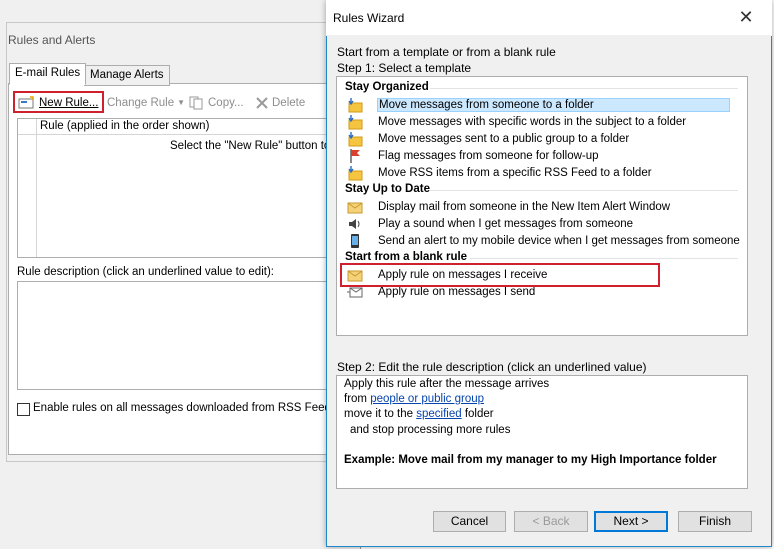 Image resolution: width=774 pixels, height=549 pixels. What do you see at coordinates (404, 68) in the screenshot?
I see `step1-label: Step 1: Select a template` at bounding box center [404, 68].